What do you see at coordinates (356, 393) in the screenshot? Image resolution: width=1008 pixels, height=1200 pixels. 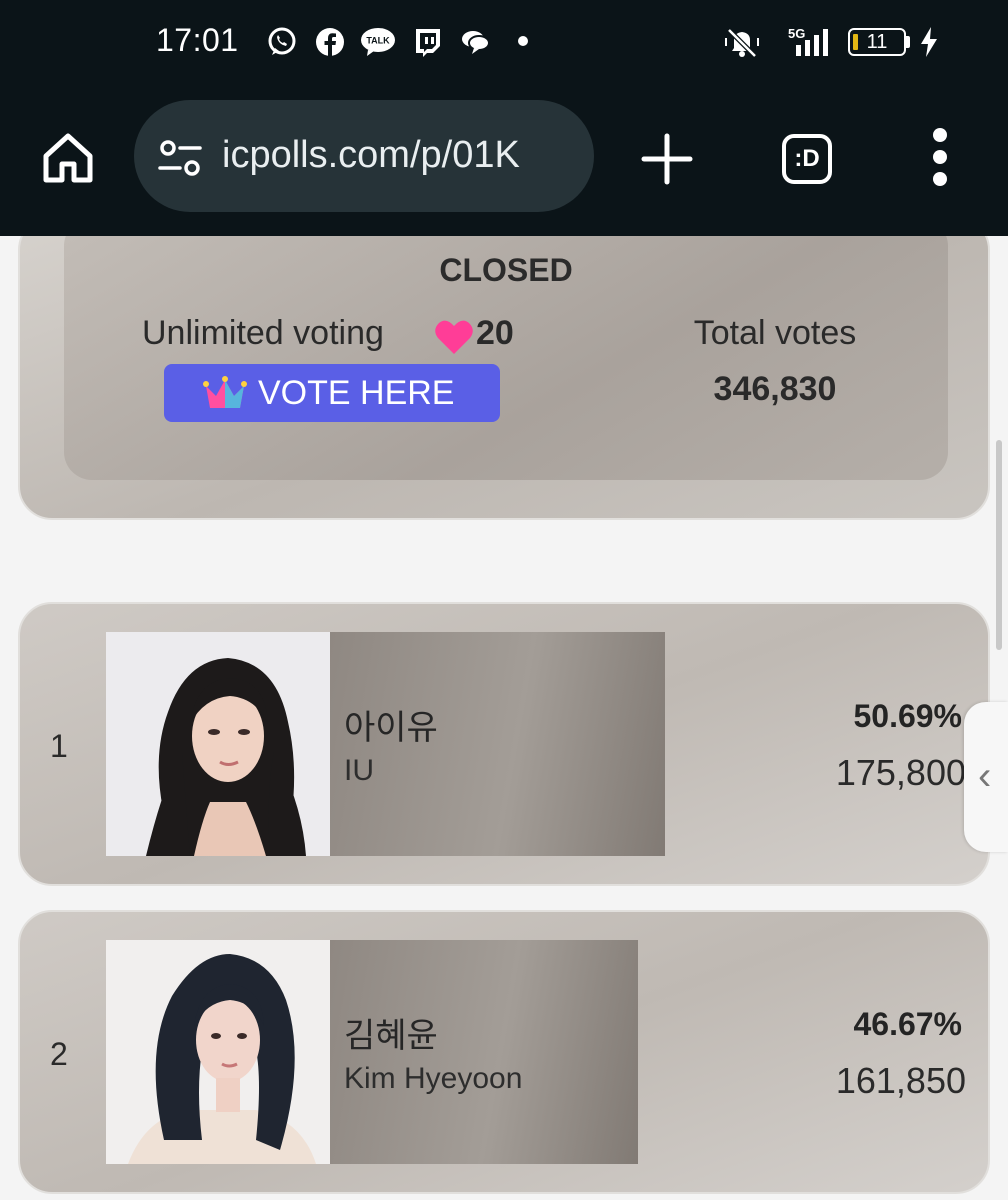 I see `vote-button-label: VOTE HERE` at bounding box center [356, 393].